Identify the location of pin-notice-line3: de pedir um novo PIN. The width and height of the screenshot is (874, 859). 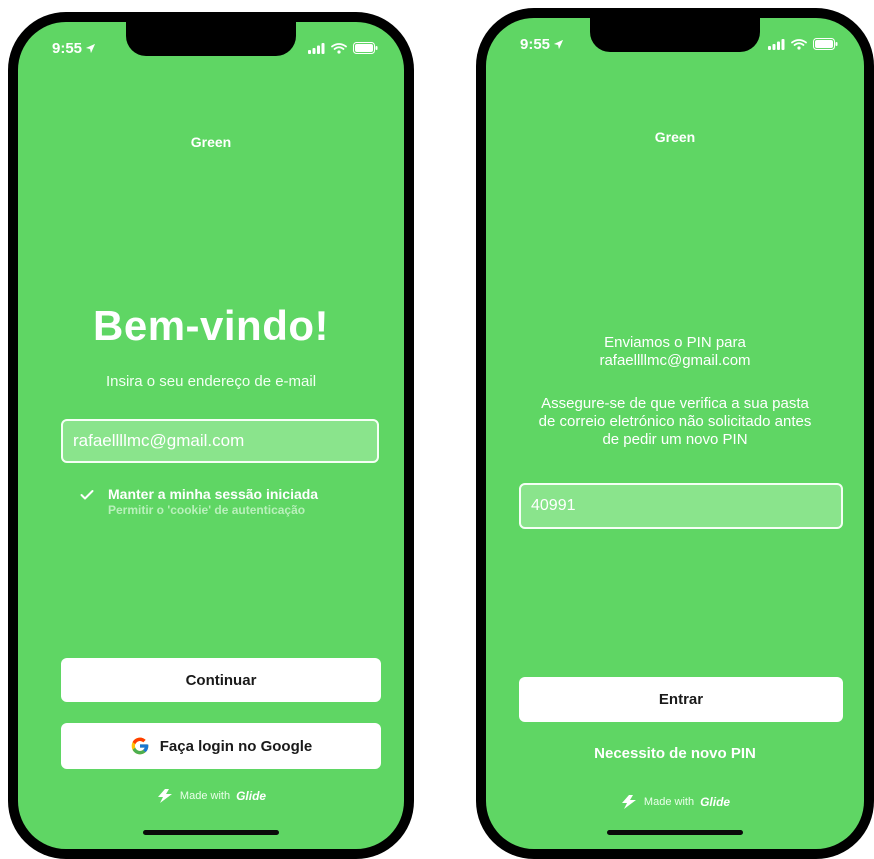
(675, 439).